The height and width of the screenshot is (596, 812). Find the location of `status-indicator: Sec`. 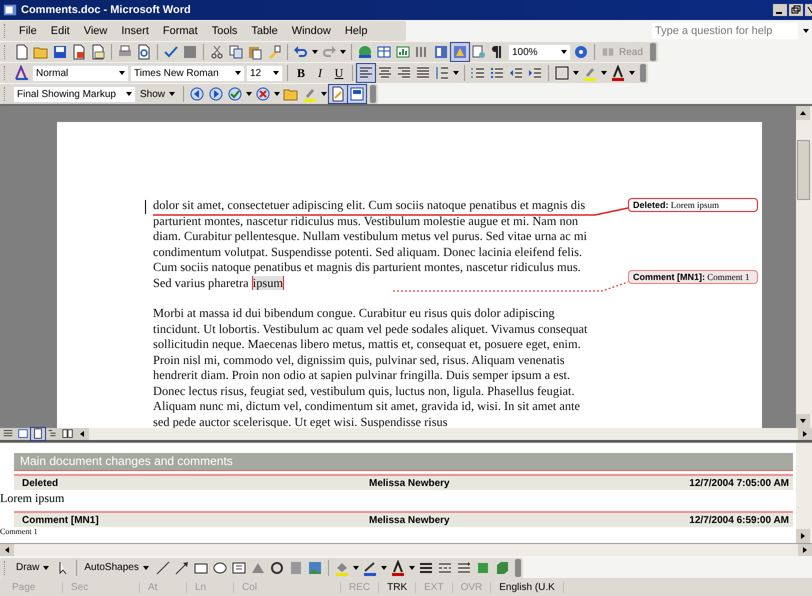

status-indicator: Sec is located at coordinates (101, 587).